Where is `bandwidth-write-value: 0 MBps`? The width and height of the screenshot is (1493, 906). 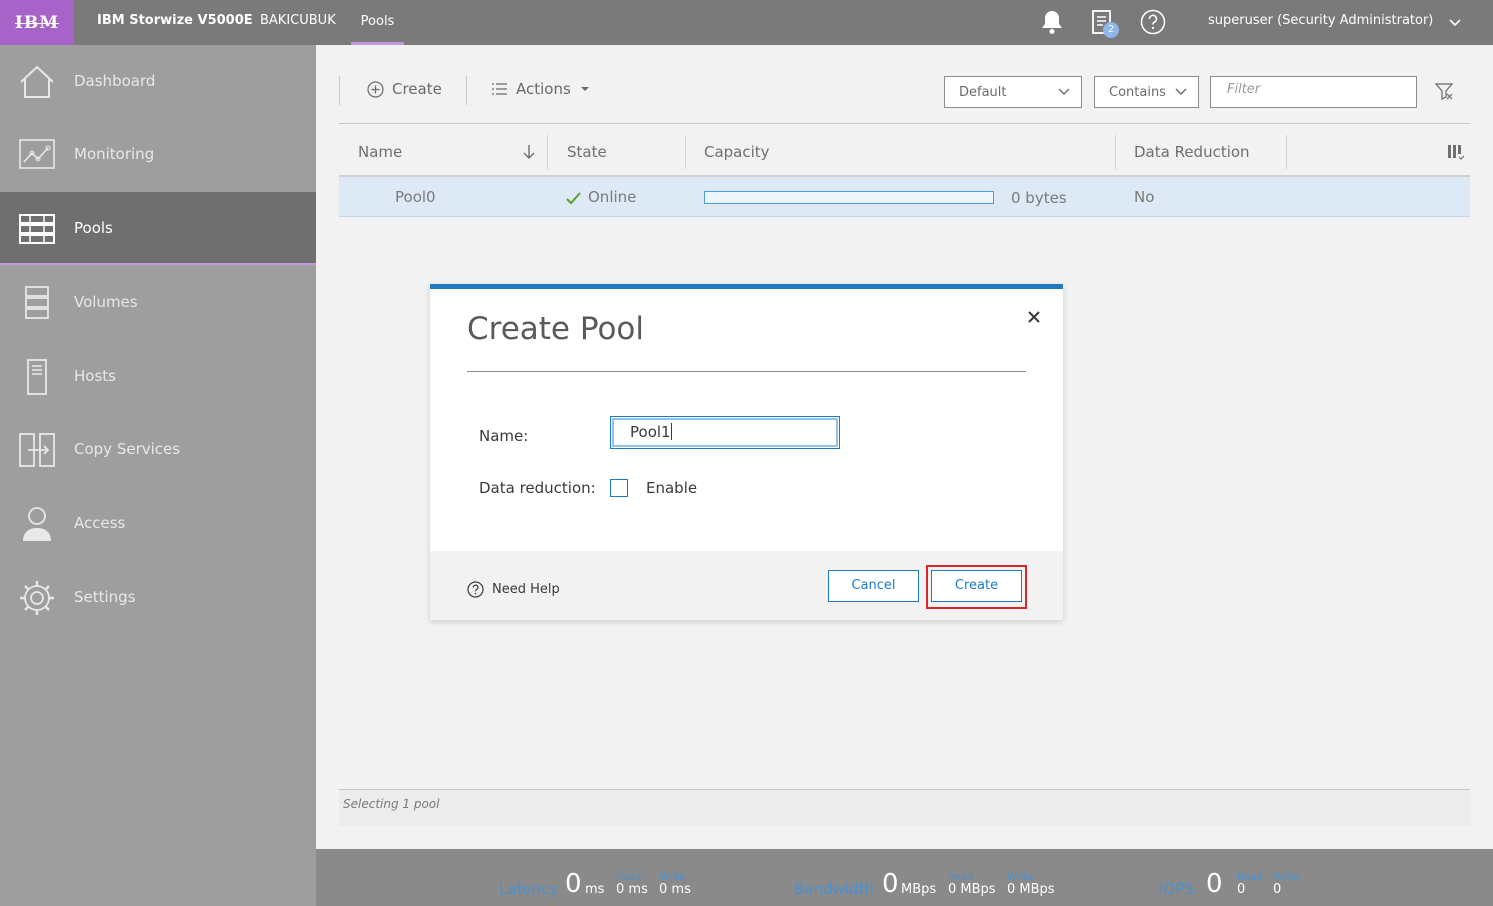 bandwidth-write-value: 0 MBps is located at coordinates (1031, 889).